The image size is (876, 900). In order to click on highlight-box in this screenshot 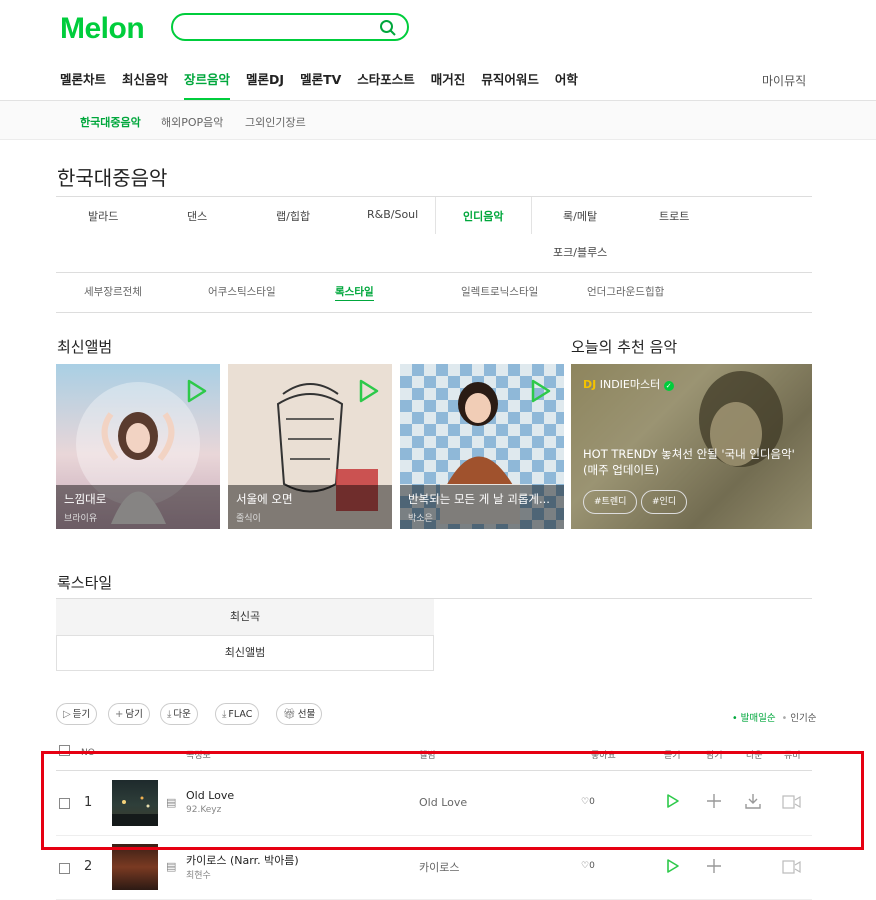, I will do `click(452, 800)`.